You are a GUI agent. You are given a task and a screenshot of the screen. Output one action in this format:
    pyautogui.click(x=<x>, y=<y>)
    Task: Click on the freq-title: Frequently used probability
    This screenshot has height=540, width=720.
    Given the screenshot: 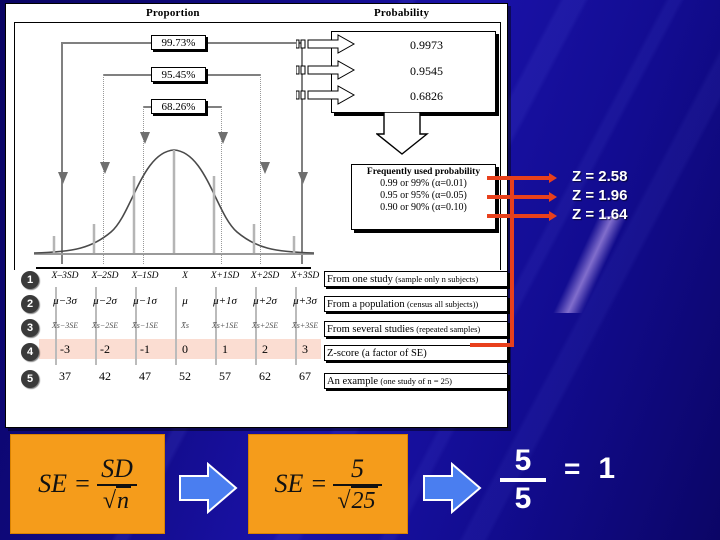 What is the action you would take?
    pyautogui.click(x=423, y=172)
    